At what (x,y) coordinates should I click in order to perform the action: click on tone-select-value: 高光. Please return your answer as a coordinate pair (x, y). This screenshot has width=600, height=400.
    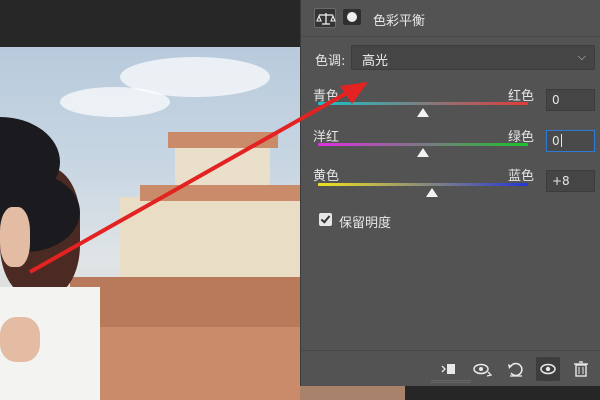
    Looking at the image, I should click on (375, 61).